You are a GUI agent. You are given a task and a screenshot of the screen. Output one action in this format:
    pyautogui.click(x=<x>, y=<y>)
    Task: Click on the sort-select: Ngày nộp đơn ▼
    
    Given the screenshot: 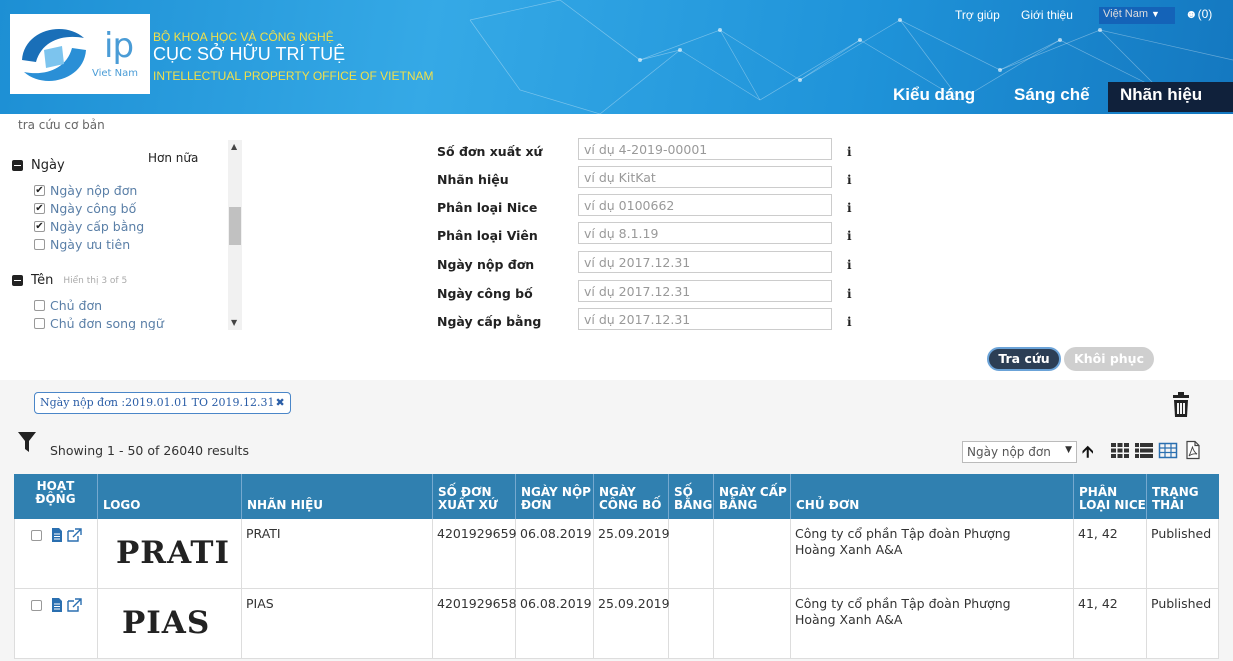 What is the action you would take?
    pyautogui.click(x=1019, y=452)
    